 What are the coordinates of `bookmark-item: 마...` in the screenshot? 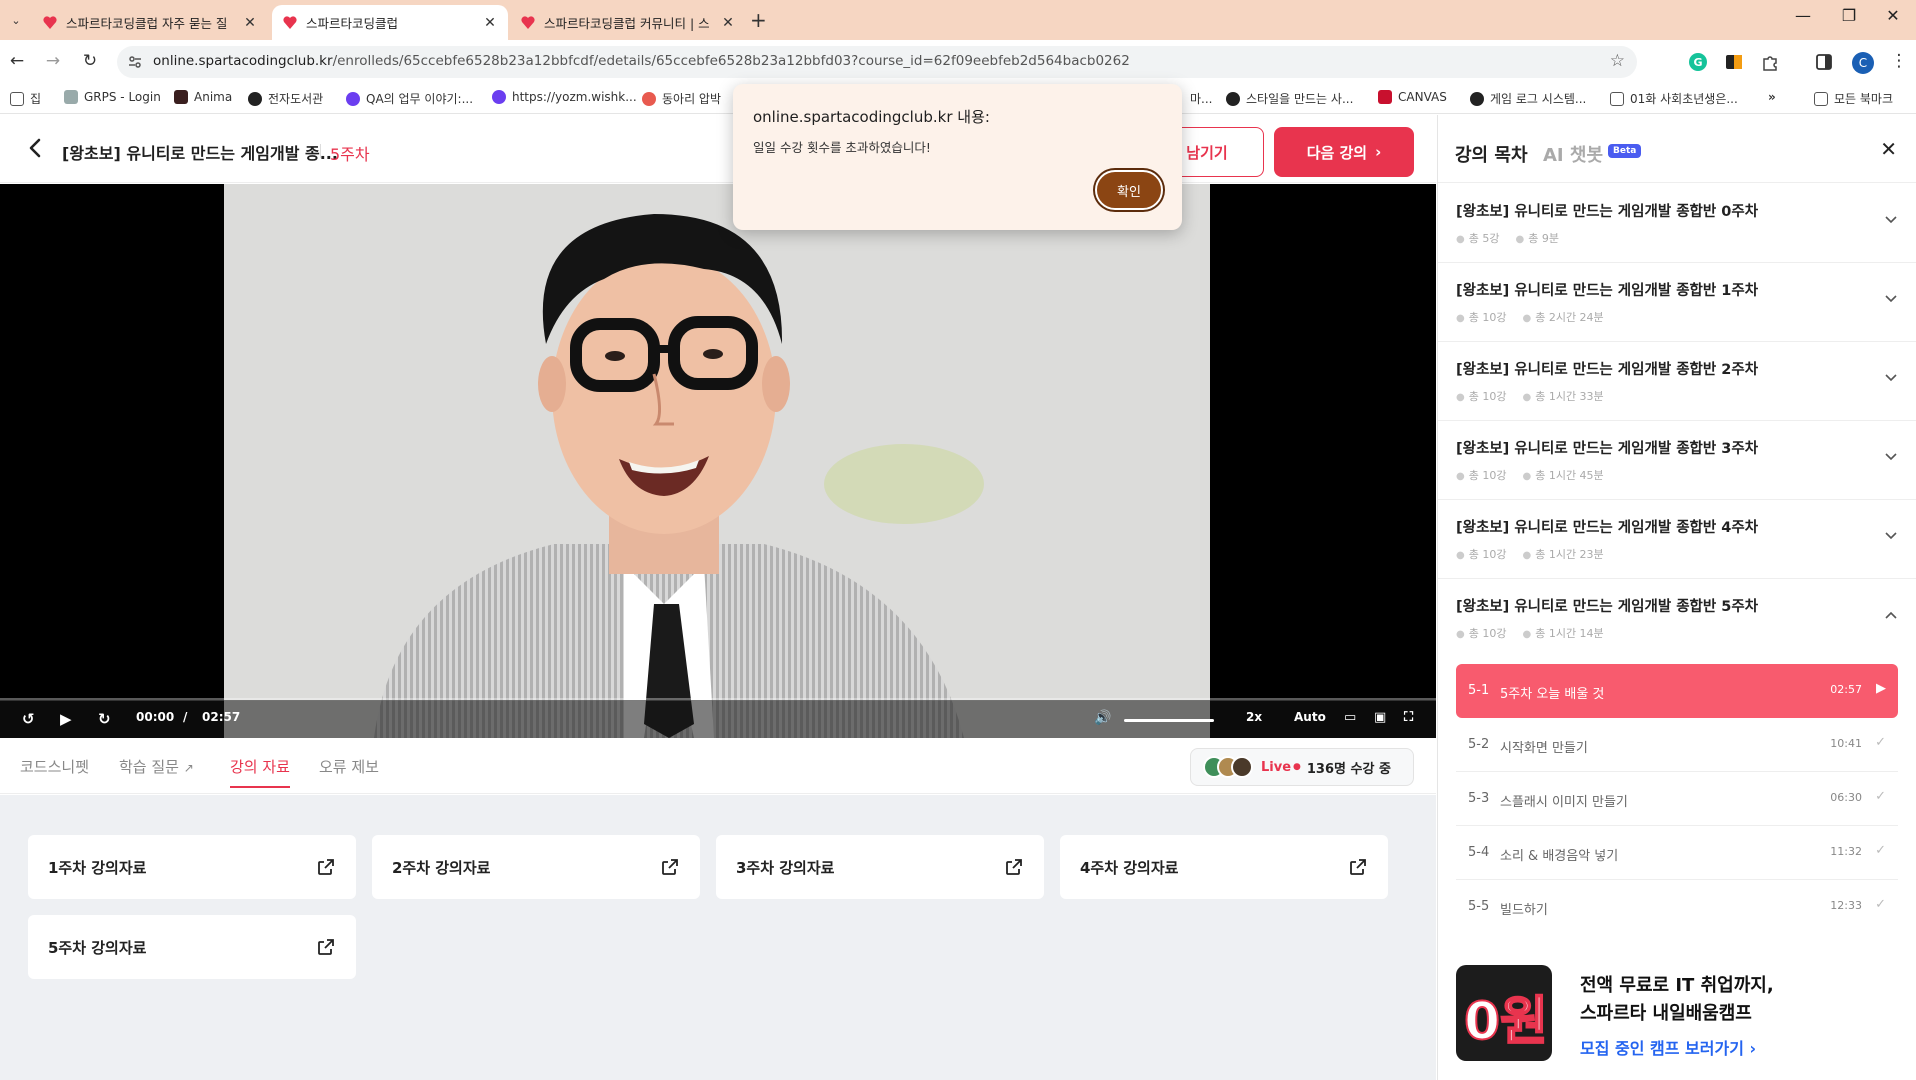 It's located at (1201, 98).